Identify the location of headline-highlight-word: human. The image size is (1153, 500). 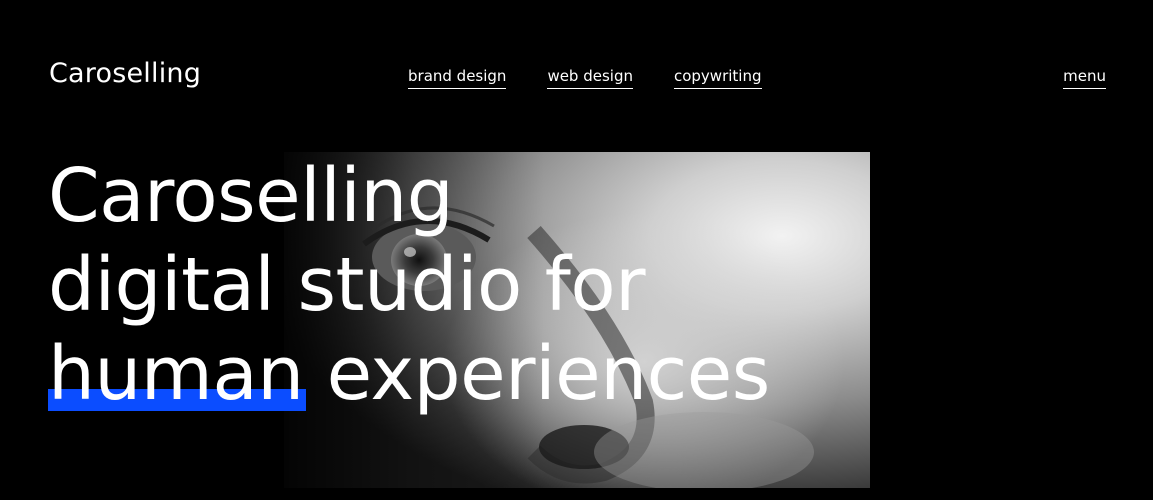
(177, 374).